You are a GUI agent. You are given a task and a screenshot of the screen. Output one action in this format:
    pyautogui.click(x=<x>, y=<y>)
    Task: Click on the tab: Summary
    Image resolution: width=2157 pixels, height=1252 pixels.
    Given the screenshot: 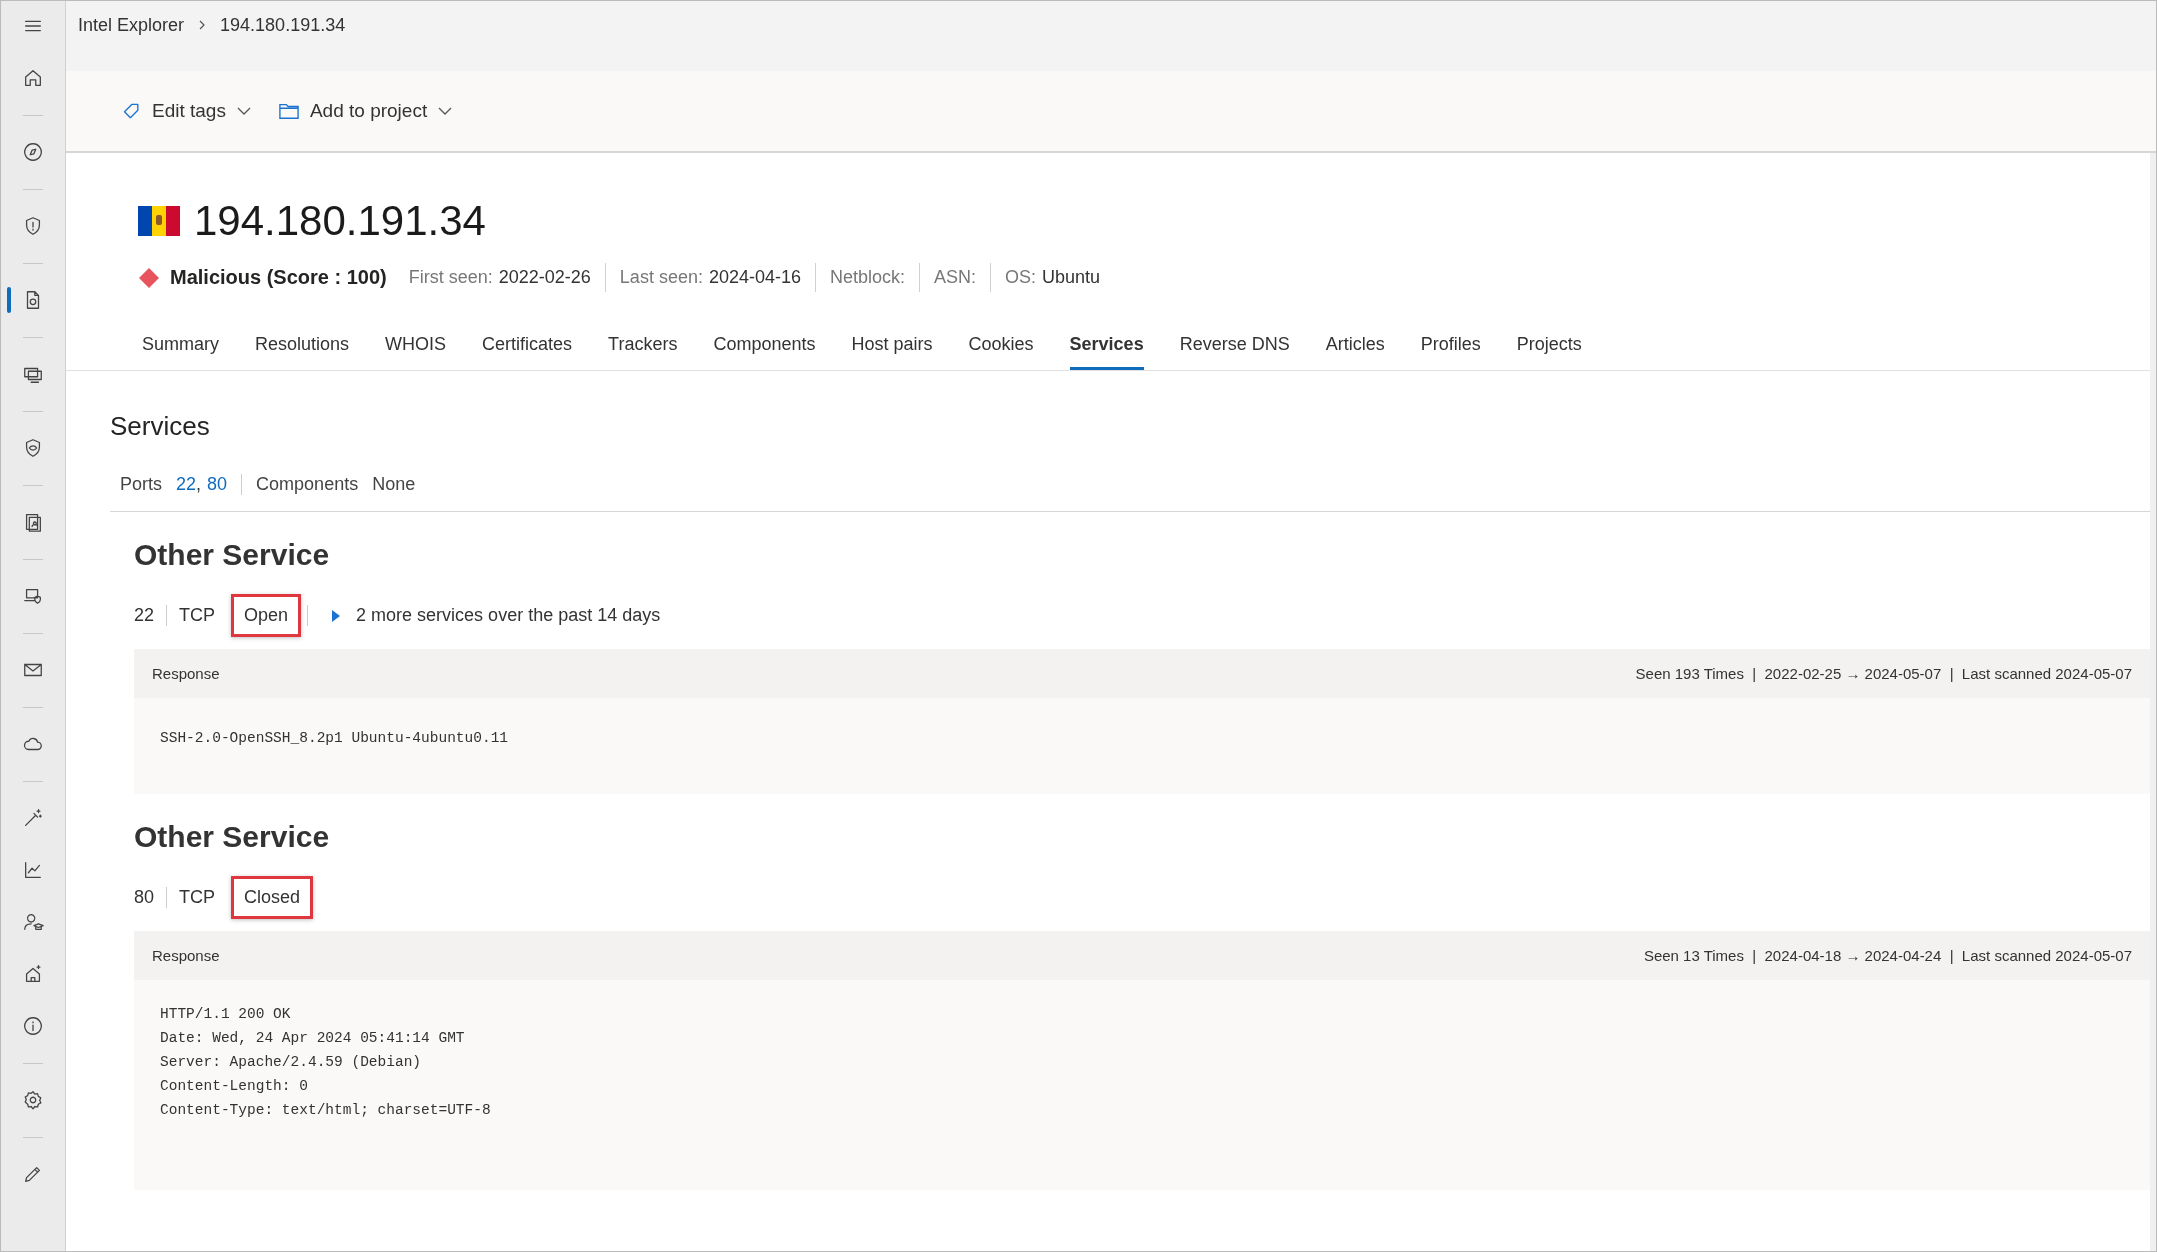 What is the action you would take?
    pyautogui.click(x=180, y=348)
    